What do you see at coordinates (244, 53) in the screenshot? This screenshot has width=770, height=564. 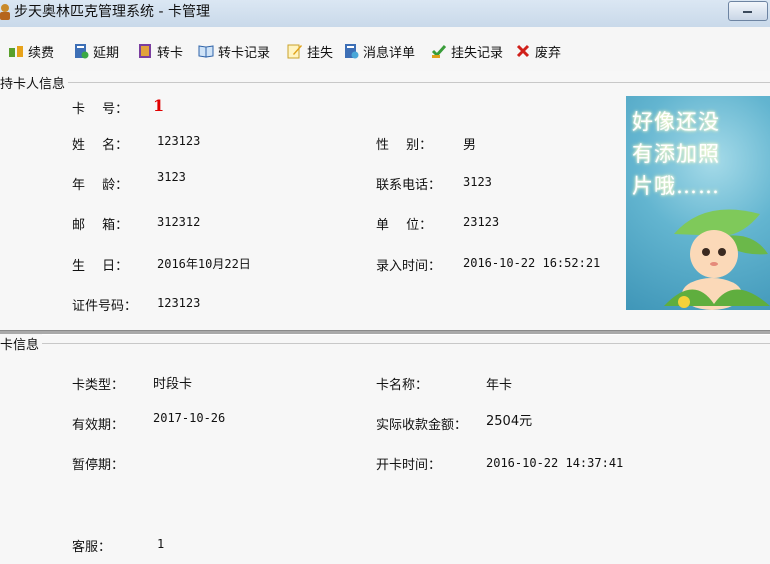 I see `transfer-record-label: 转卡记录` at bounding box center [244, 53].